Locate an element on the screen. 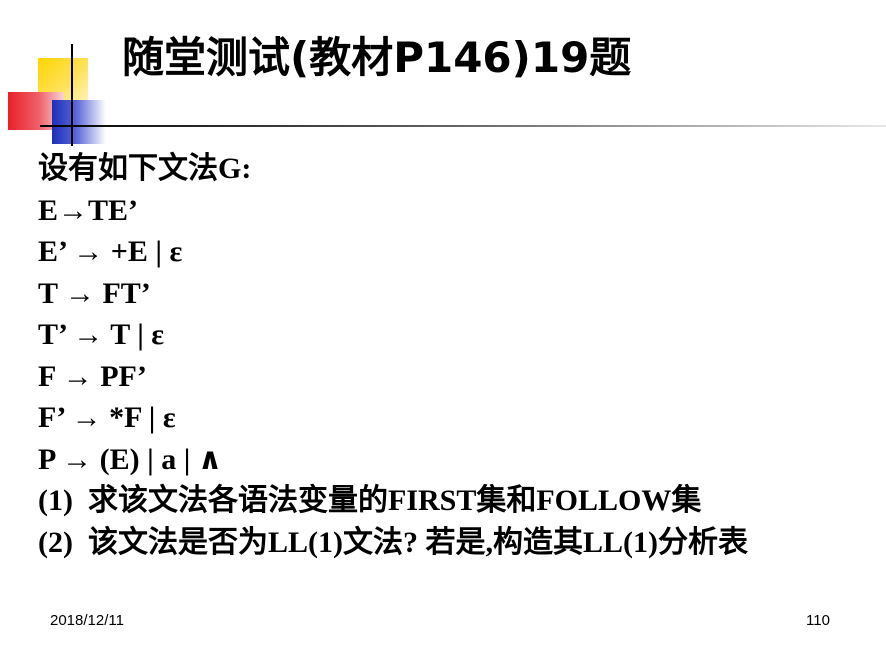  production-2: E’ → +E | ε is located at coordinates (110, 251).